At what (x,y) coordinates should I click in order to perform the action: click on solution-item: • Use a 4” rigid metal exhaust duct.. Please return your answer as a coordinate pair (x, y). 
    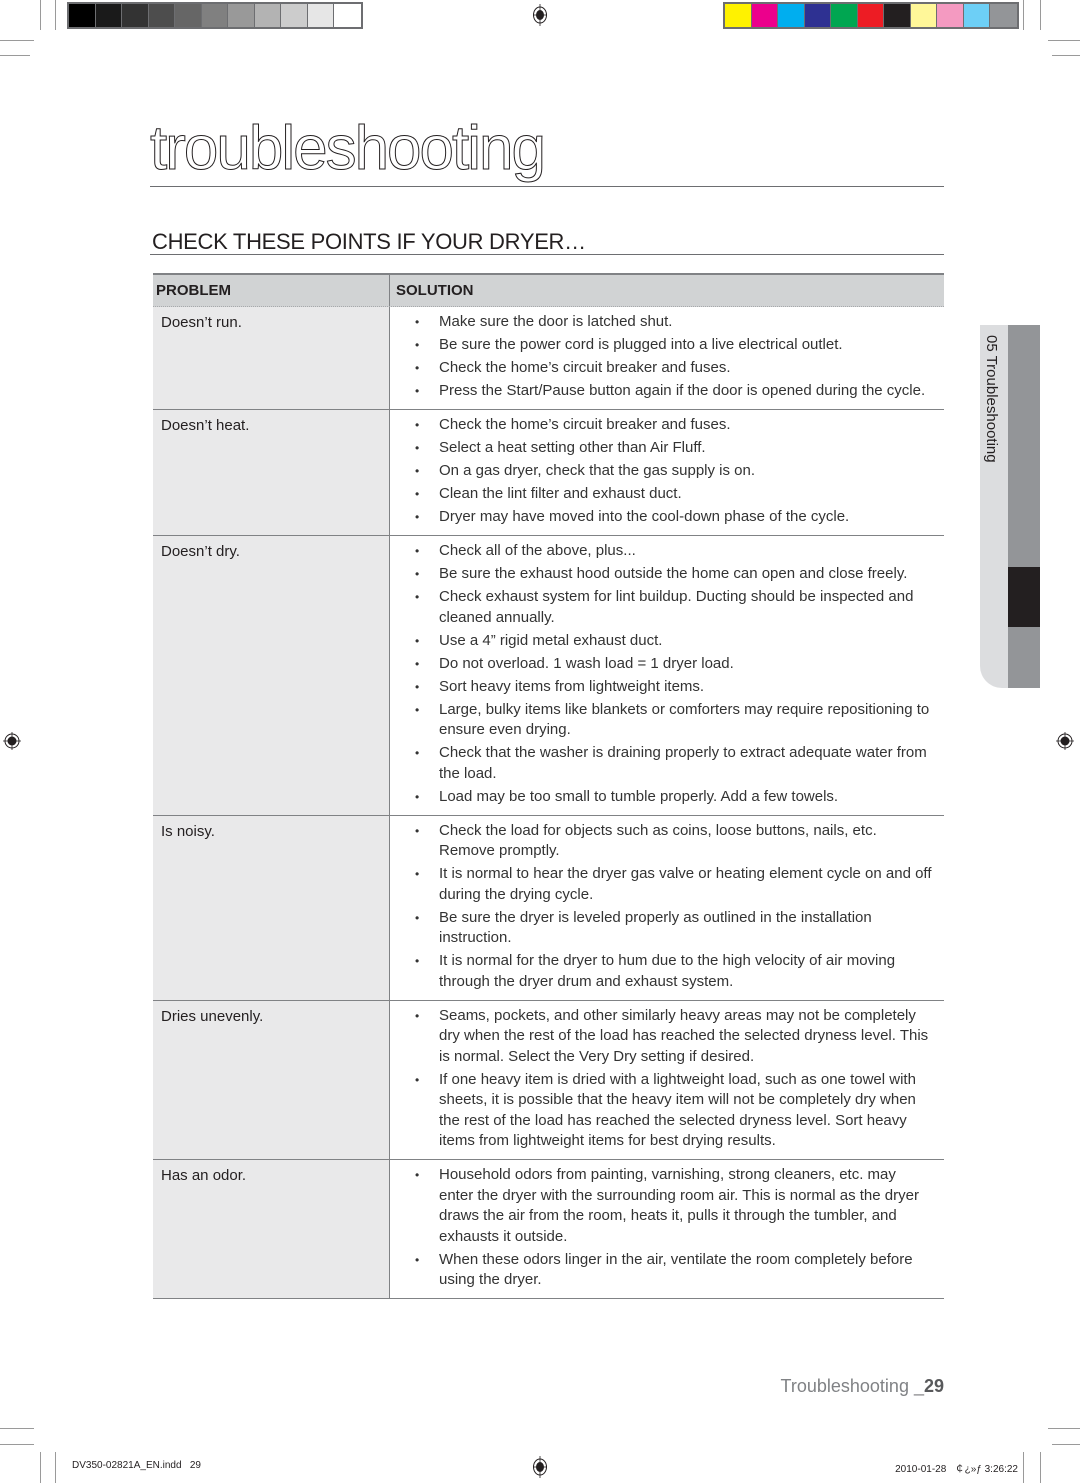
    Looking at the image, I should click on (673, 641).